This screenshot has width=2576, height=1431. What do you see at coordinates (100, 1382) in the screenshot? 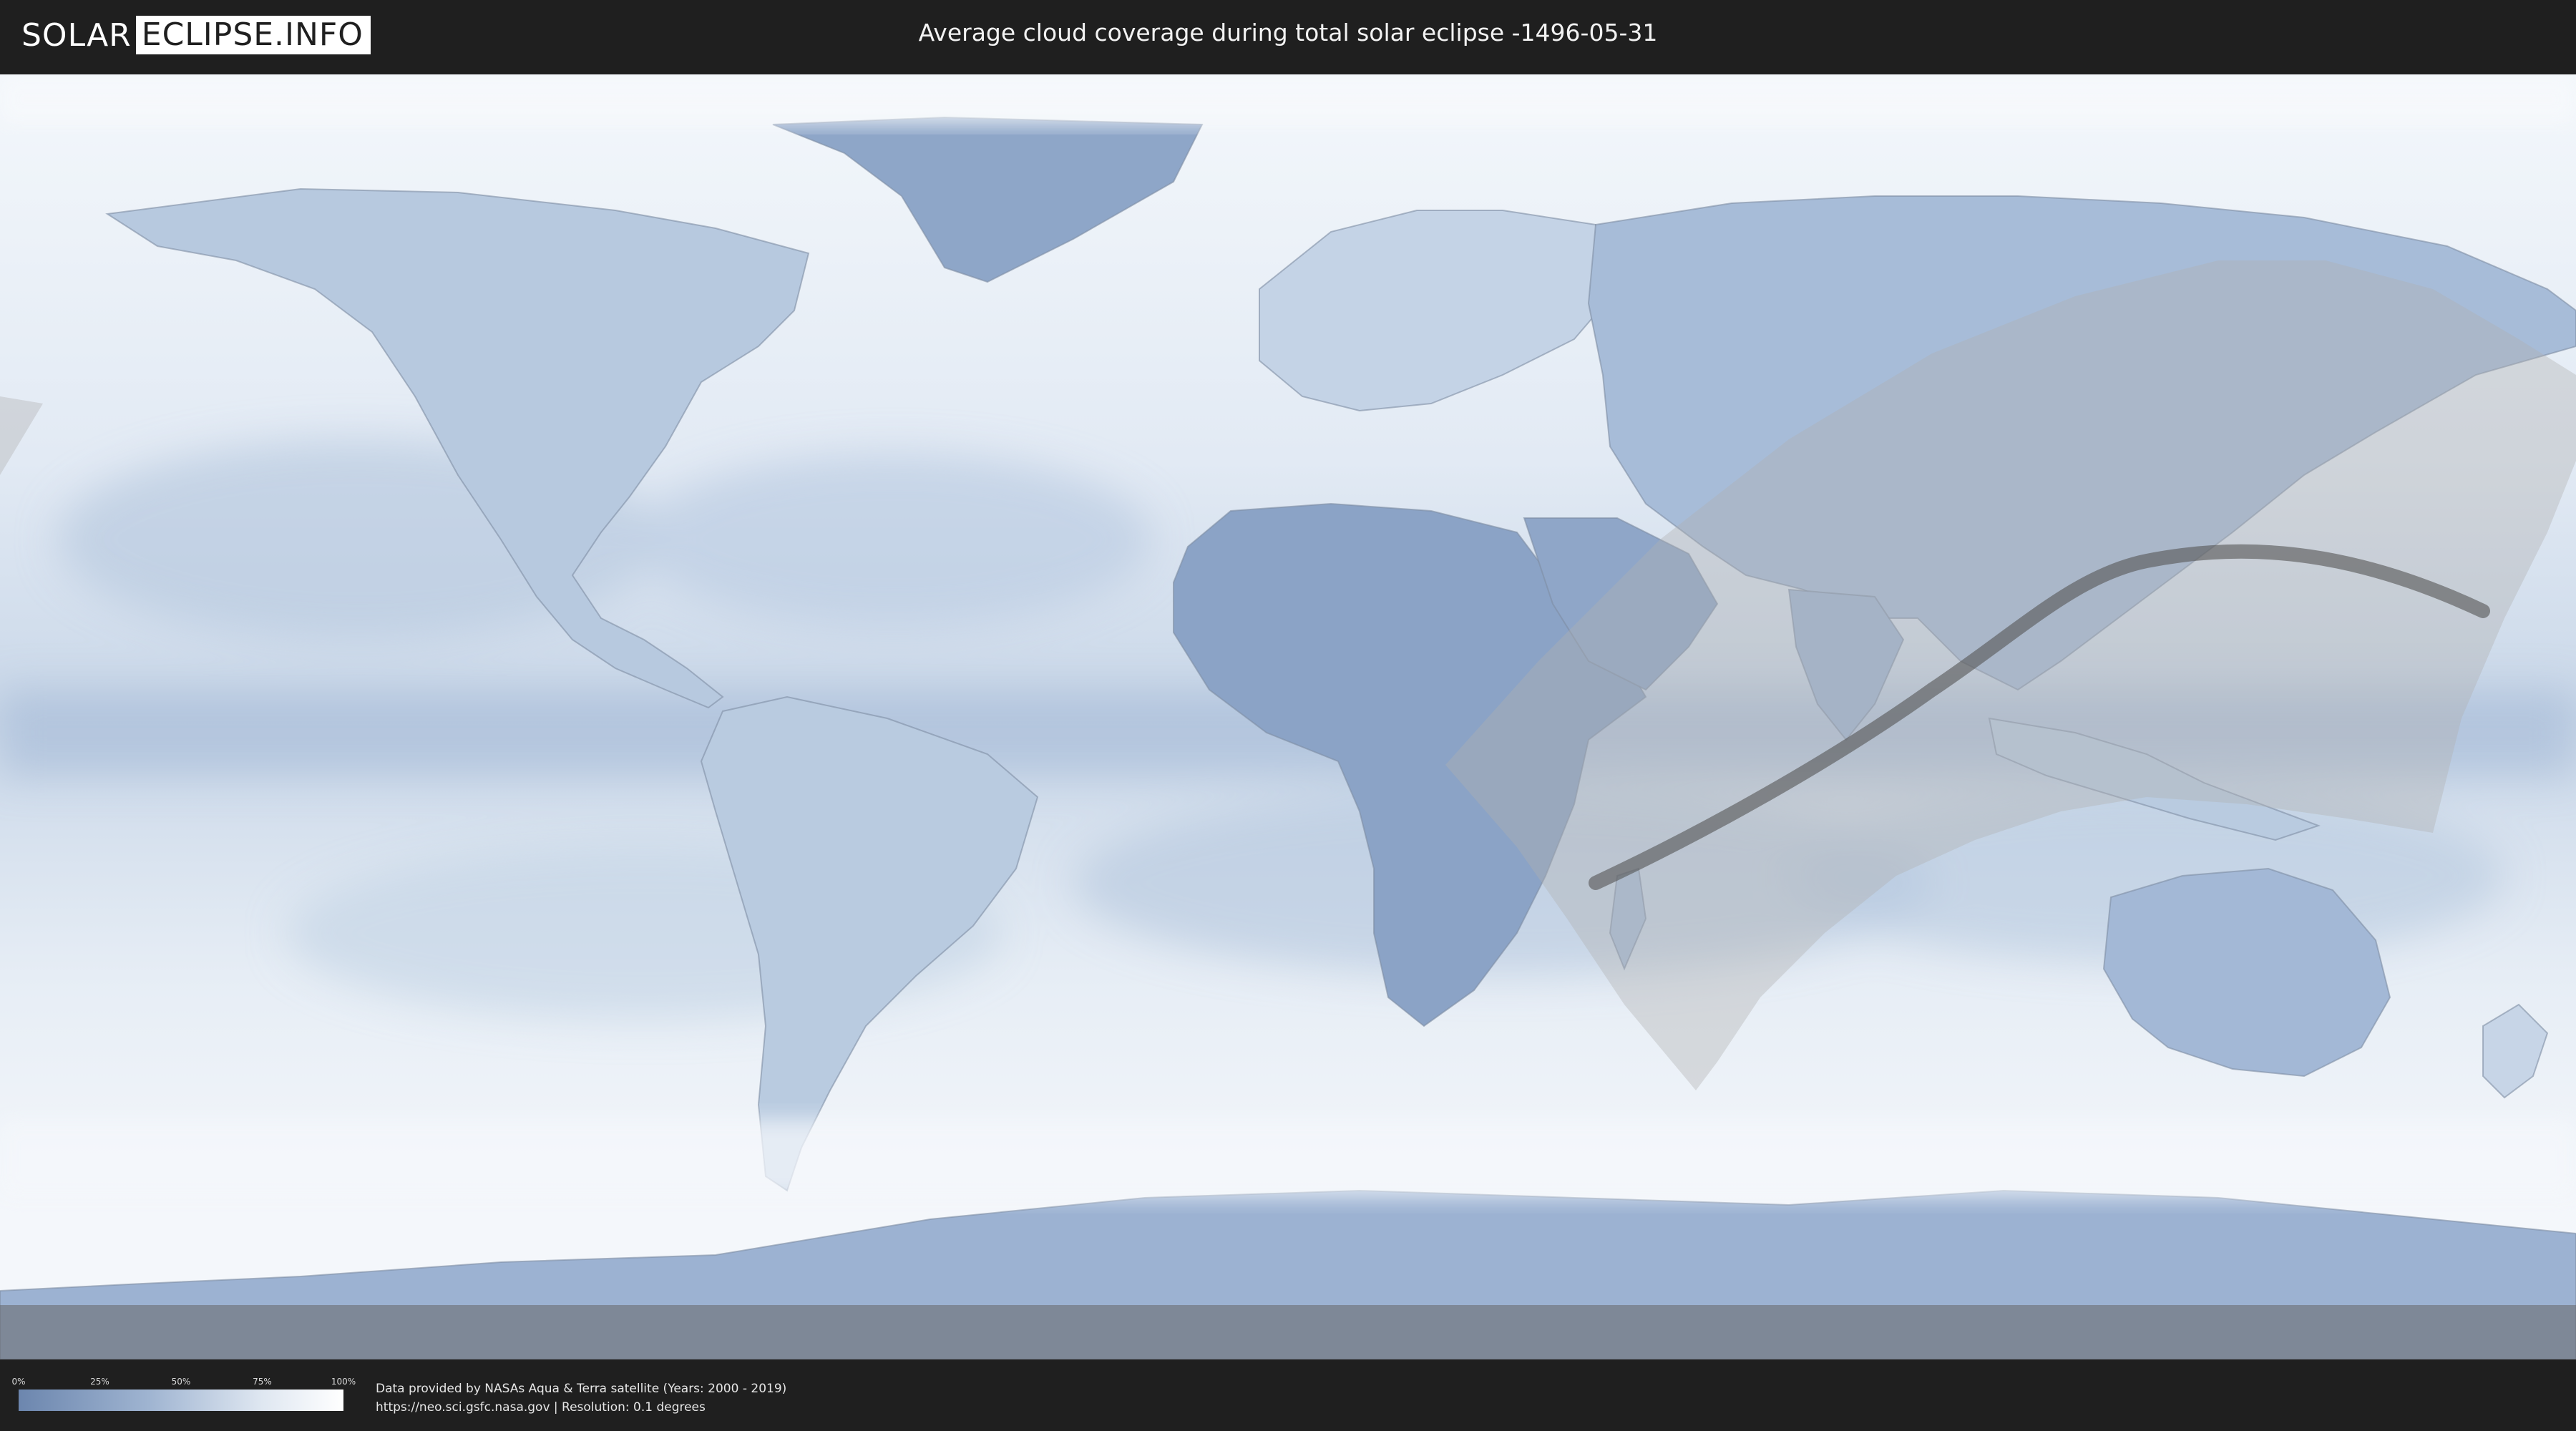
I see `legend-tick-25: 25%` at bounding box center [100, 1382].